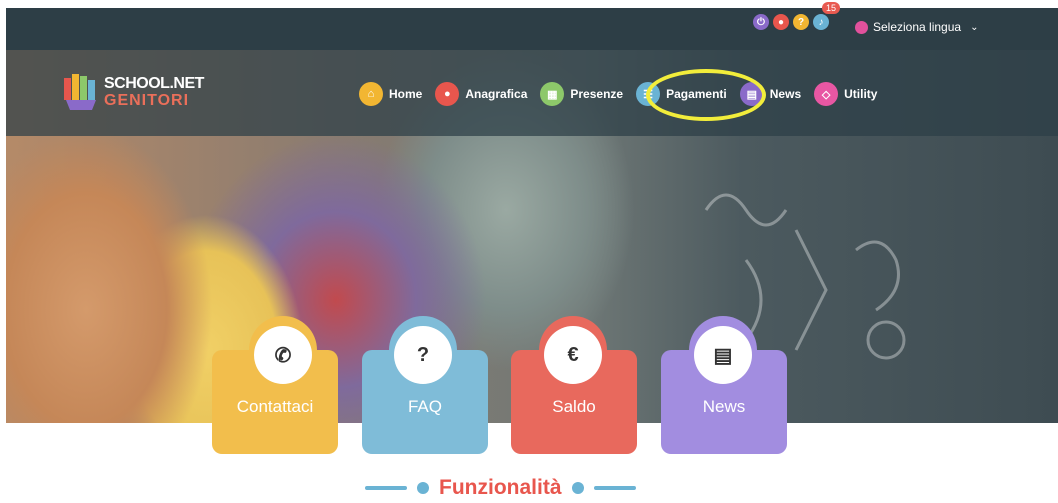 Image resolution: width=1058 pixels, height=503 pixels. I want to click on logo-subtitle: GENITORI, so click(147, 100).